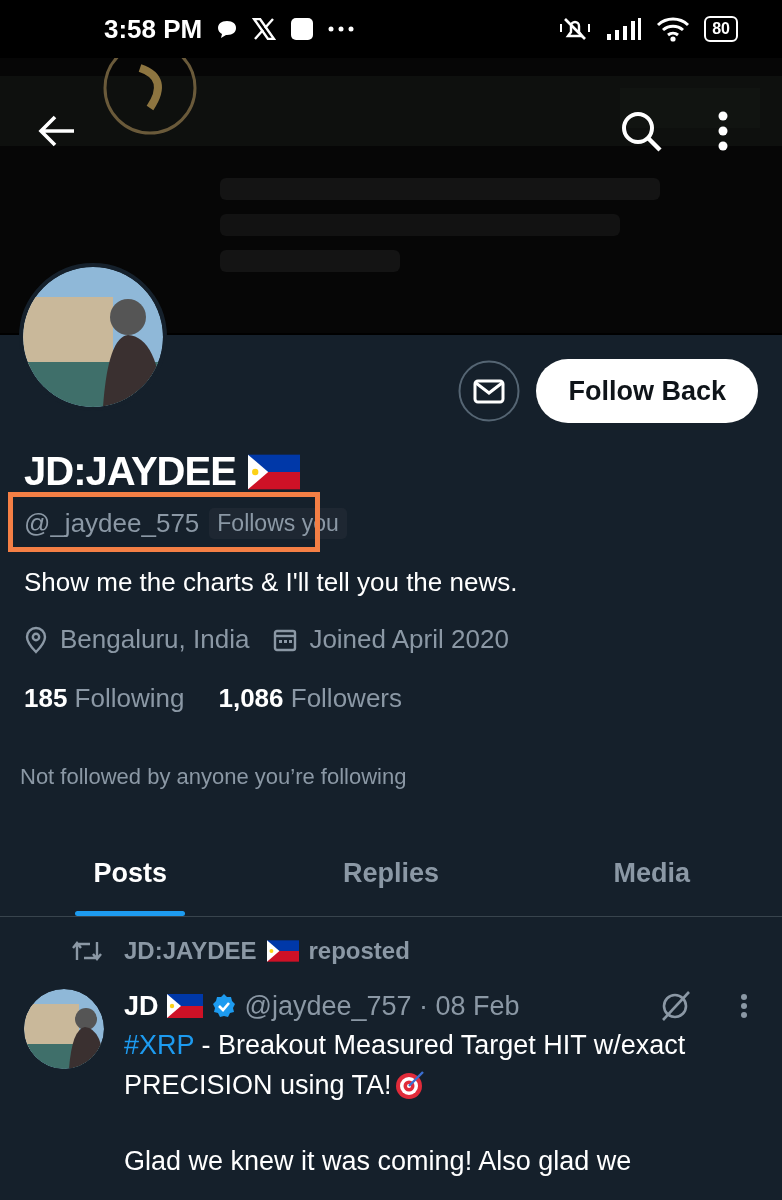  I want to click on location-text: Bengaluru, India, so click(155, 639).